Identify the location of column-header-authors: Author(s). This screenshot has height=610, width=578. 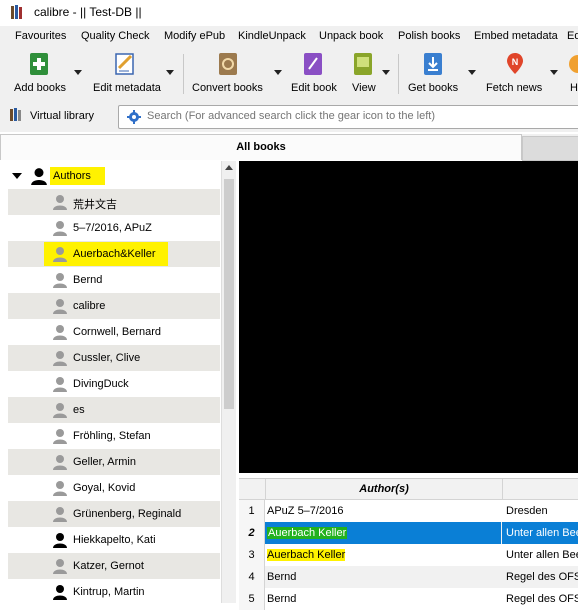
(384, 489).